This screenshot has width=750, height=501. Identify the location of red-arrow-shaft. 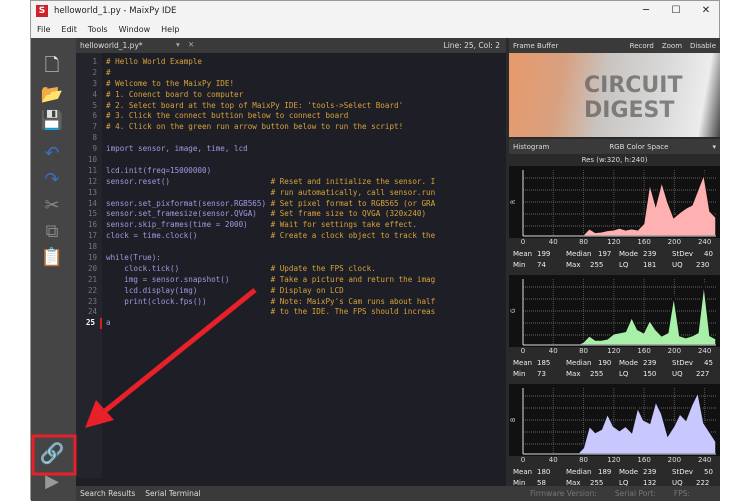
(177, 352).